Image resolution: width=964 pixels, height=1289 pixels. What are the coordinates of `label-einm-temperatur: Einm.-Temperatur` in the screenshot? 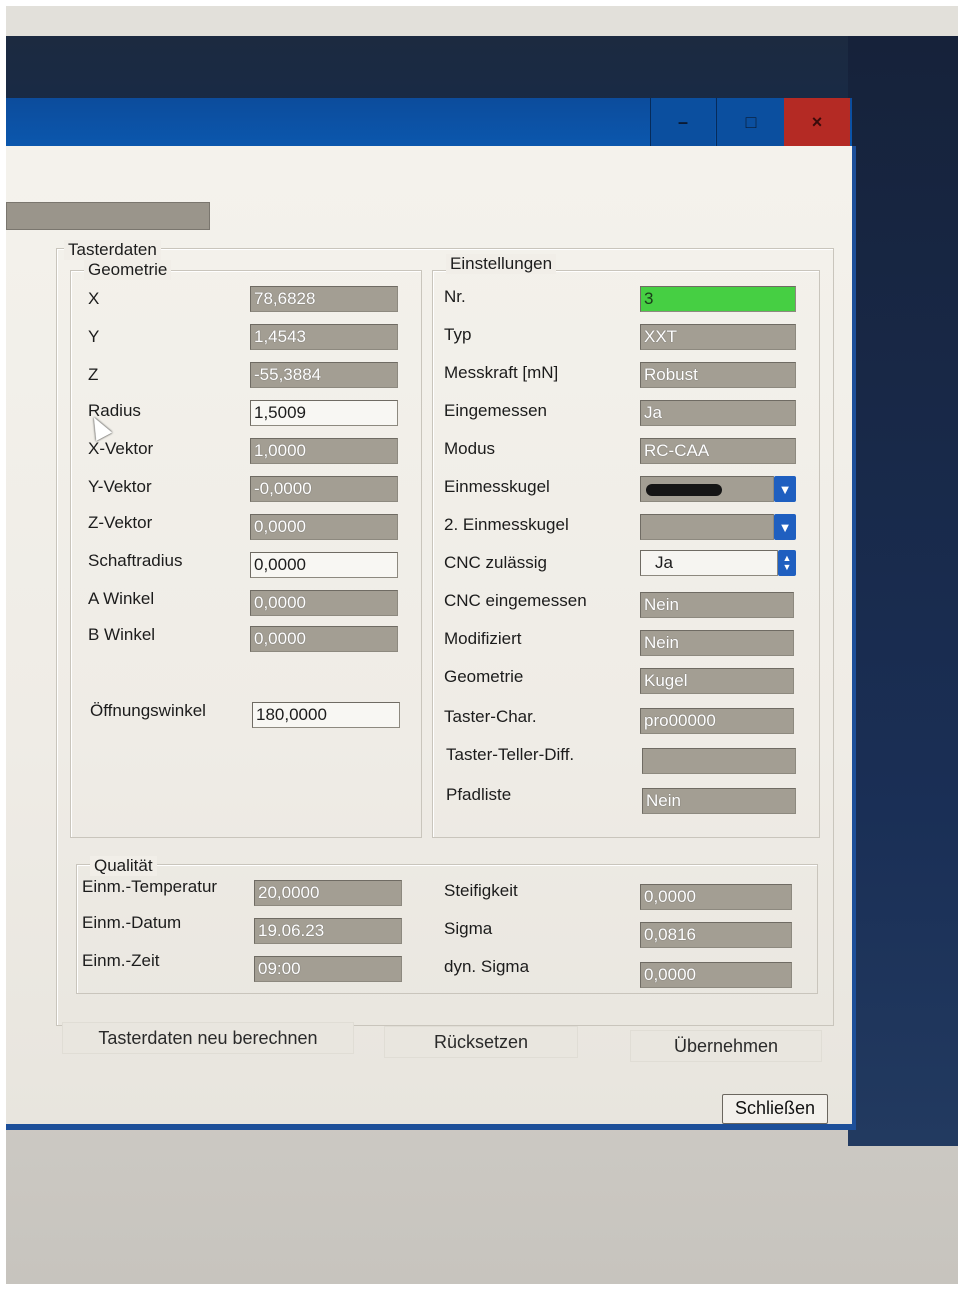 It's located at (150, 886).